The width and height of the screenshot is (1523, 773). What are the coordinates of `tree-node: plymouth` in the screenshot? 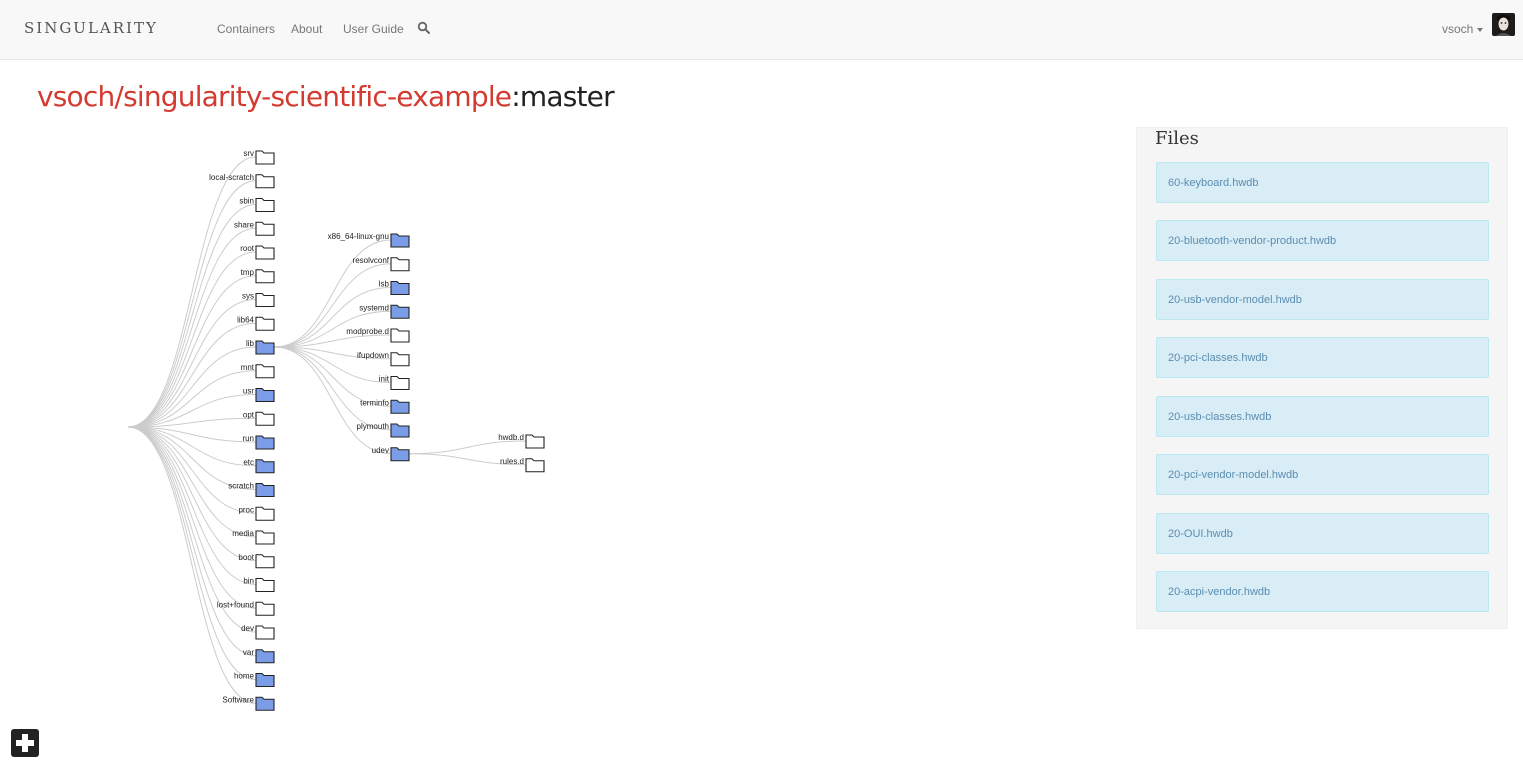 It's located at (383, 430).